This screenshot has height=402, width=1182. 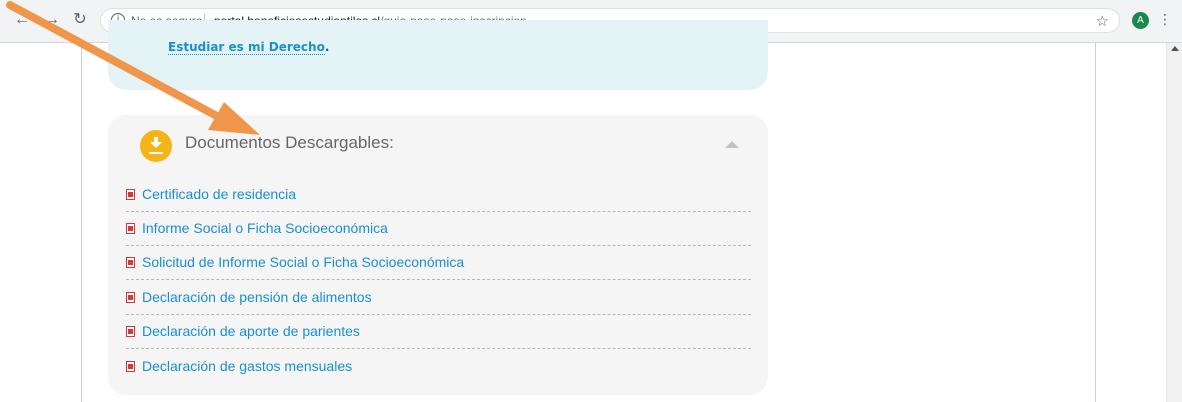 What do you see at coordinates (438, 233) in the screenshot?
I see `document-link: Informe Social o Ficha Socioeconómica` at bounding box center [438, 233].